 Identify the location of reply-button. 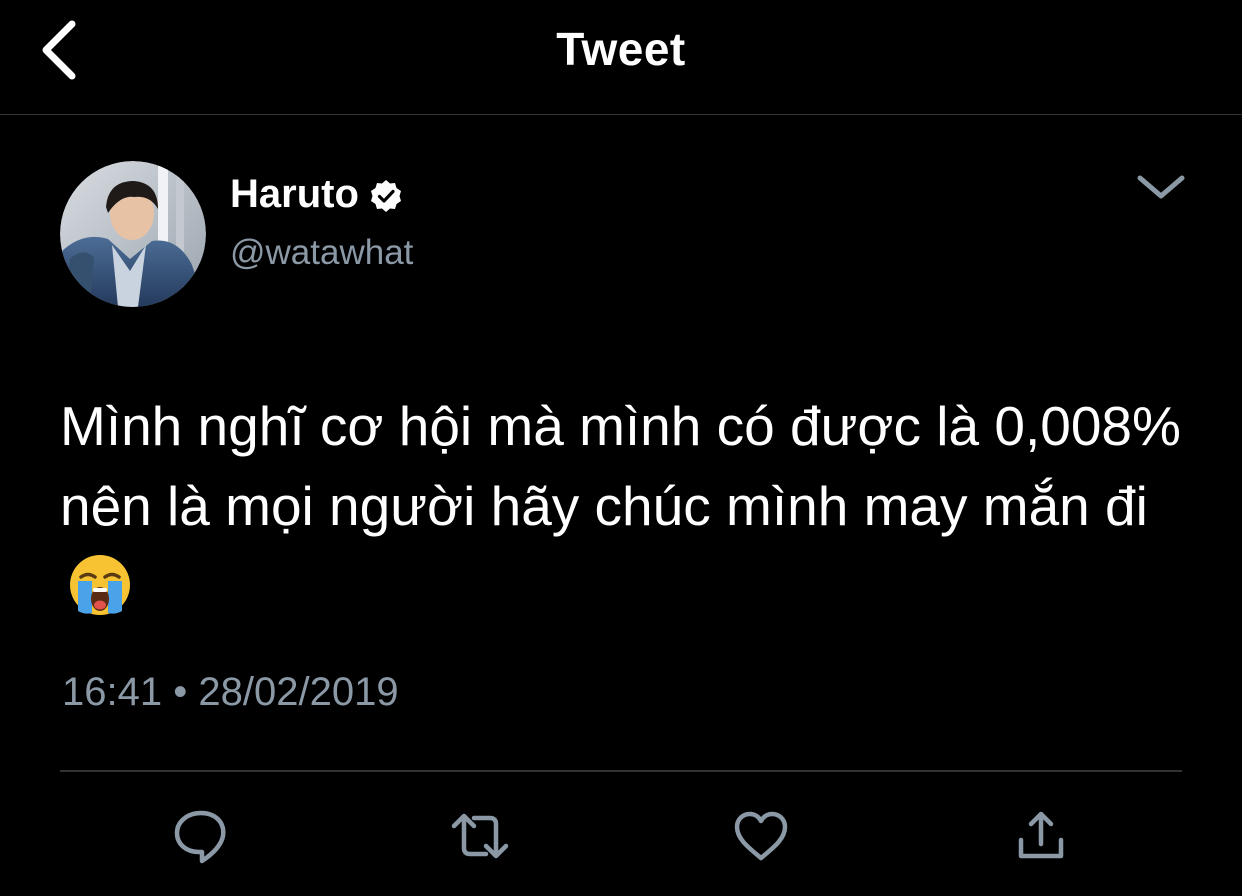
(201, 836).